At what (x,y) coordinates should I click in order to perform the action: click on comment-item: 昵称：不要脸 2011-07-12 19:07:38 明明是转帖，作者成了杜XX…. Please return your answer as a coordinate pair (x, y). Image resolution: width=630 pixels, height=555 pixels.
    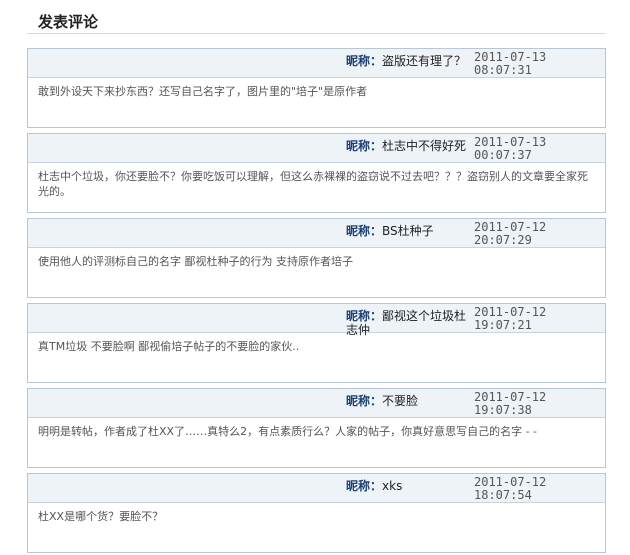
    Looking at the image, I should click on (316, 428).